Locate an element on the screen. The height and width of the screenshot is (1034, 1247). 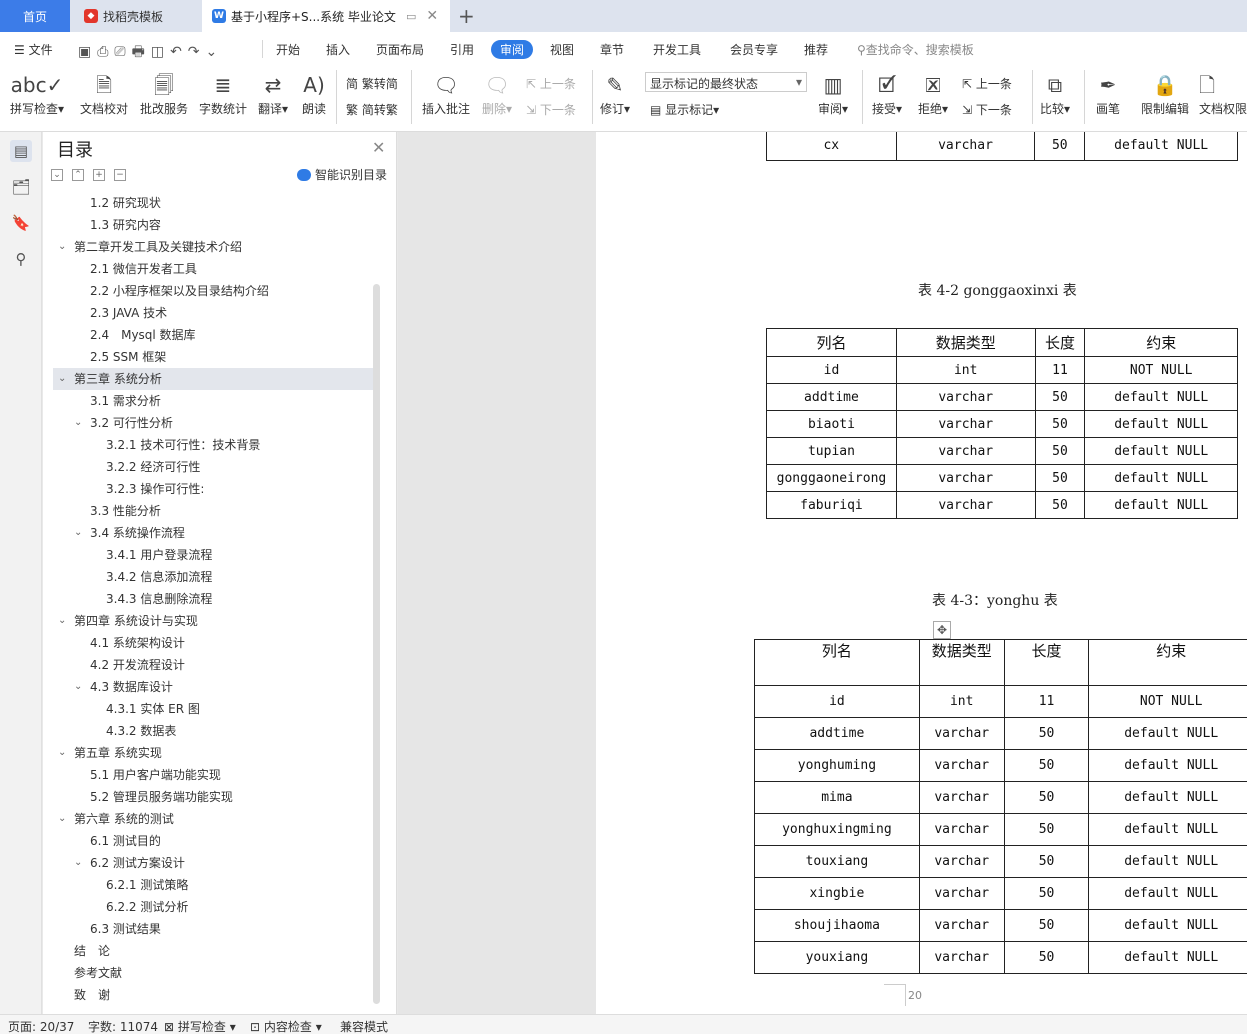
new-tab-icon: + is located at coordinates (466, 16).